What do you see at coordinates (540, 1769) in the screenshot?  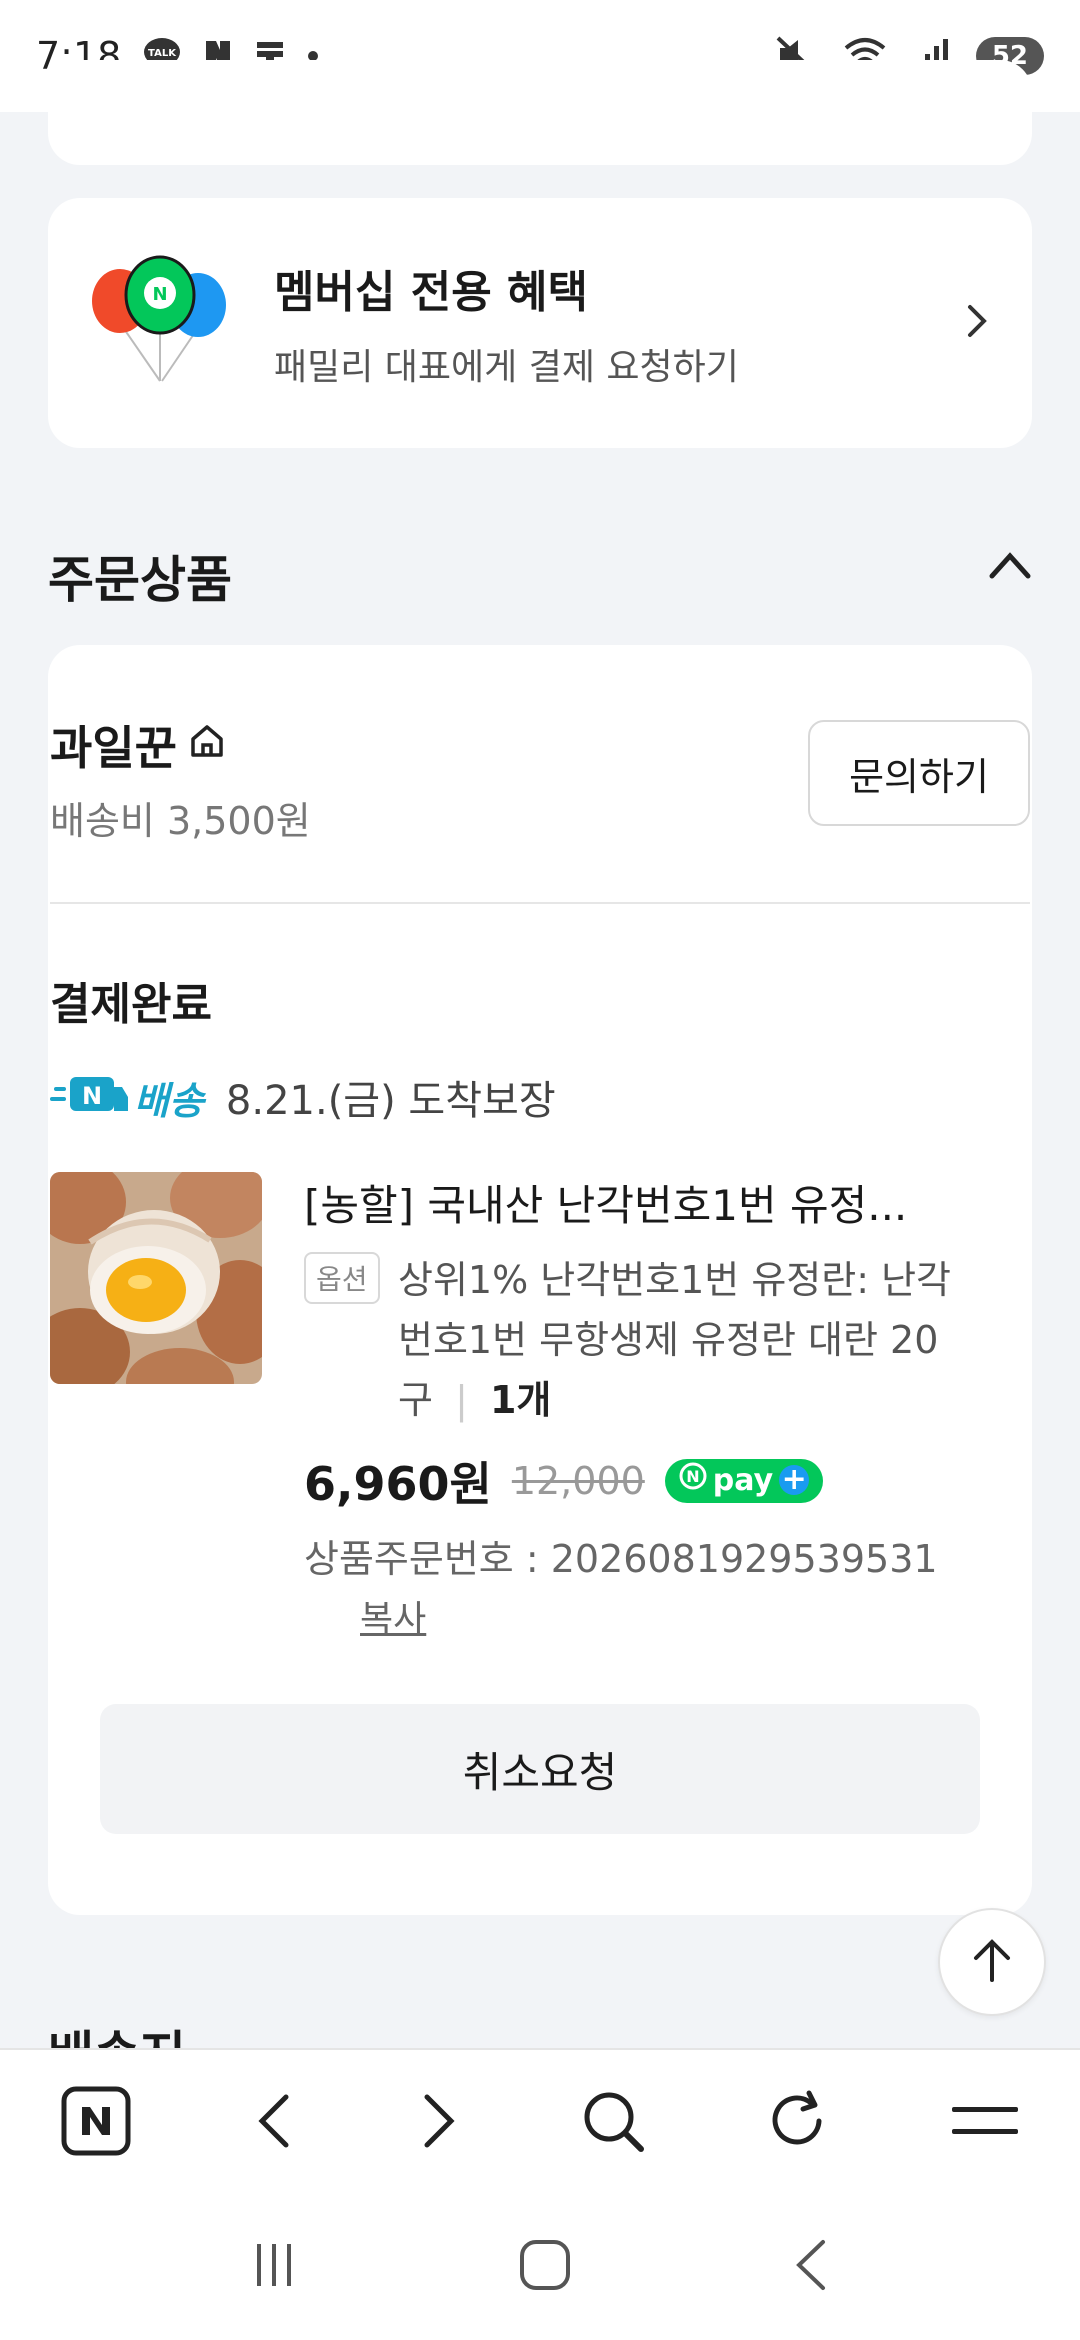 I see `cancel-request-button: 취소요청` at bounding box center [540, 1769].